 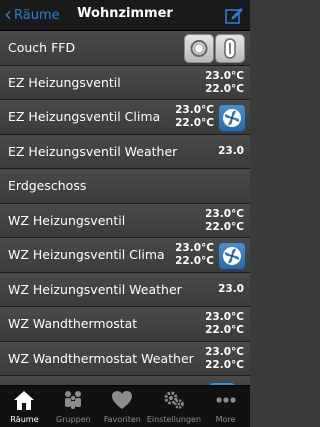 What do you see at coordinates (174, 401) in the screenshot?
I see `gear-icon` at bounding box center [174, 401].